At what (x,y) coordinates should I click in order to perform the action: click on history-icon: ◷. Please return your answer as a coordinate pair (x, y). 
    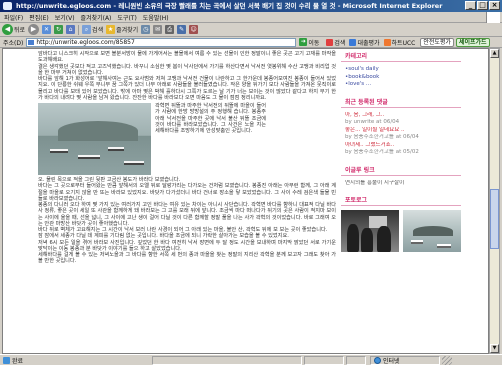
    Looking at the image, I should click on (146, 29).